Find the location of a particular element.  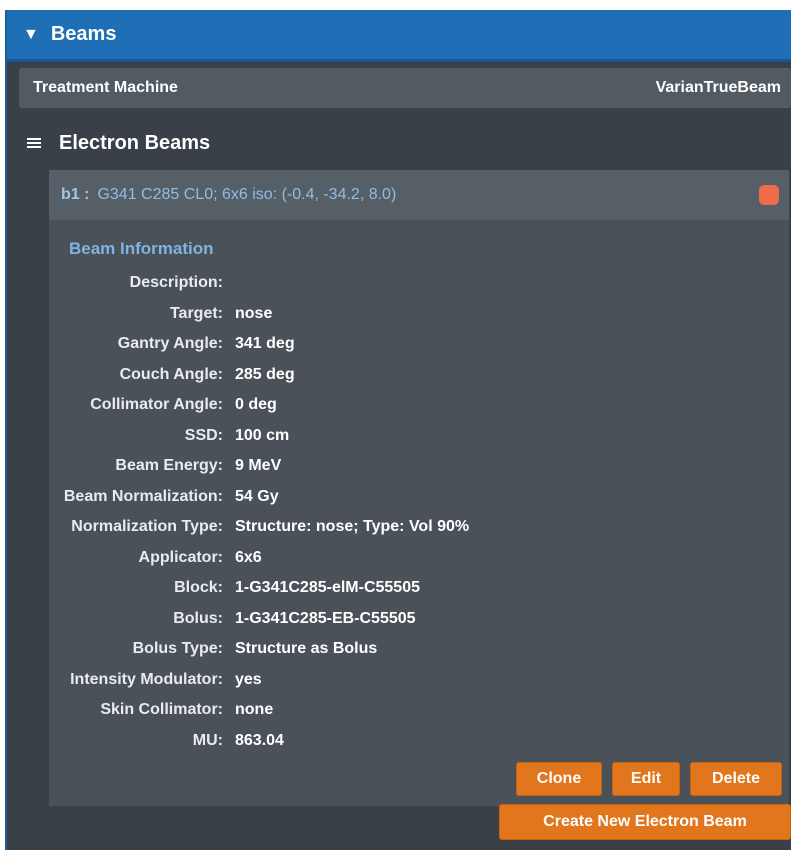

info-value: 54 Gy is located at coordinates (257, 496).